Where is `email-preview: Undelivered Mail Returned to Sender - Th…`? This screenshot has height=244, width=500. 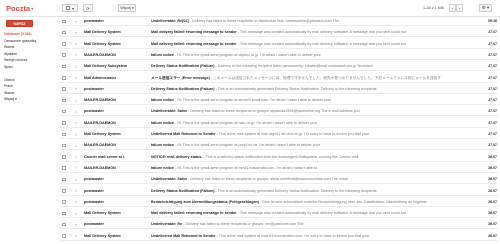
email-preview: Undelivered Mail Returned to Sender - Th… is located at coordinates (313, 236).